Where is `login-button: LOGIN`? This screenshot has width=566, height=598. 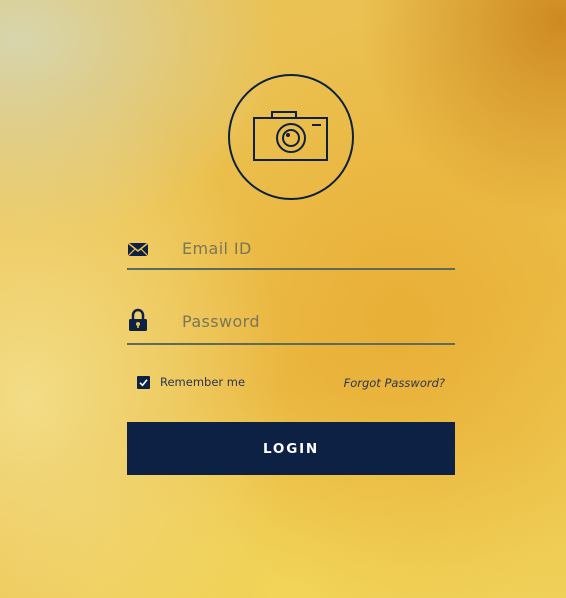
login-button: LOGIN is located at coordinates (291, 448).